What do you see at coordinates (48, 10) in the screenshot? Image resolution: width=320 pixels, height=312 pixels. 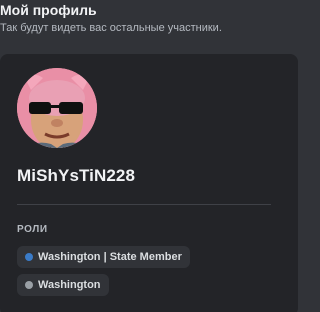 I see `page-title: Мой профиль` at bounding box center [48, 10].